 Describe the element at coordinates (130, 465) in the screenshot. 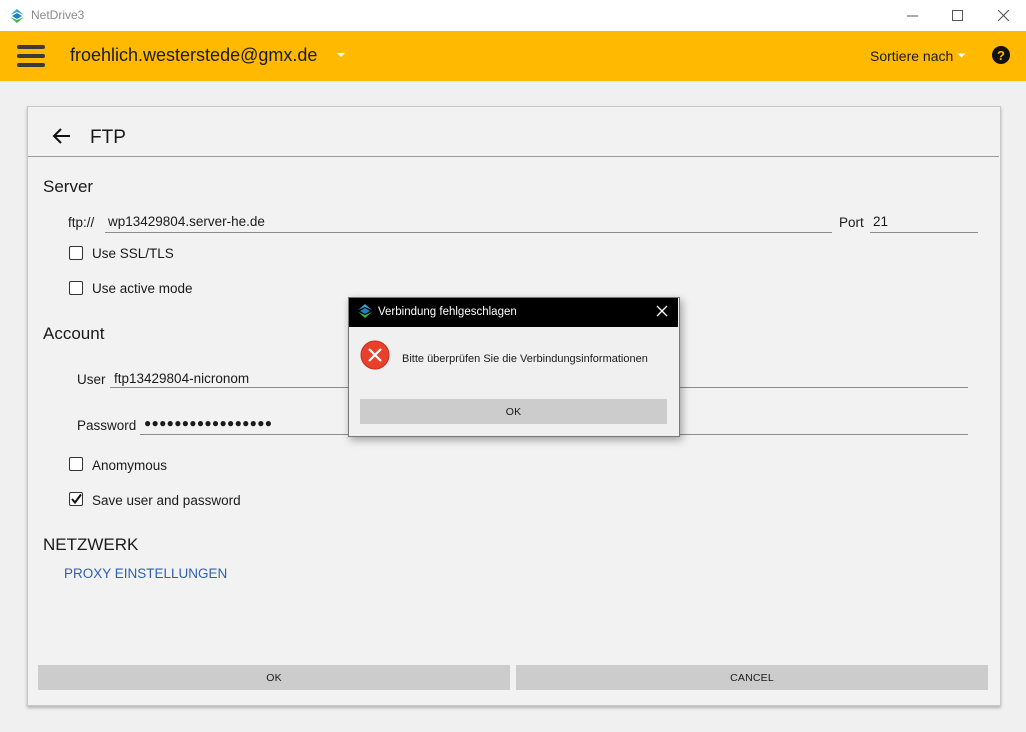

I see `anonymous-checkbox-label: Anomymous` at that location.